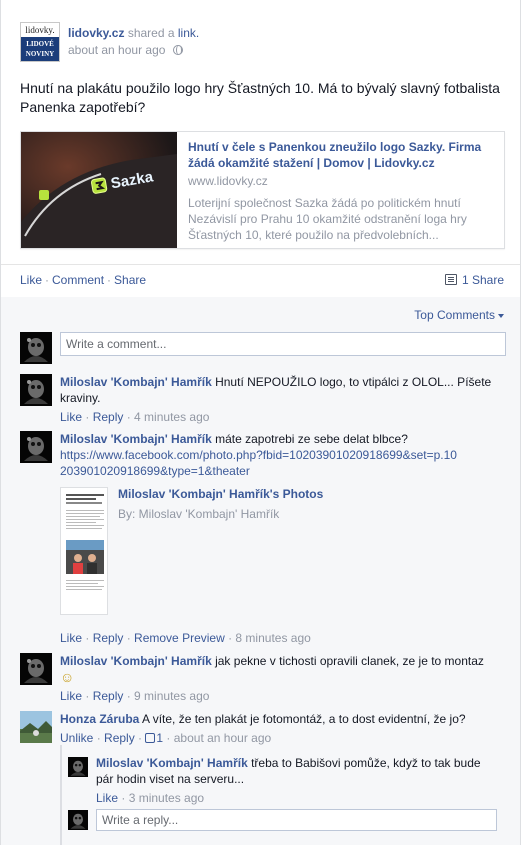  I want to click on like-button: Like, so click(31, 280).